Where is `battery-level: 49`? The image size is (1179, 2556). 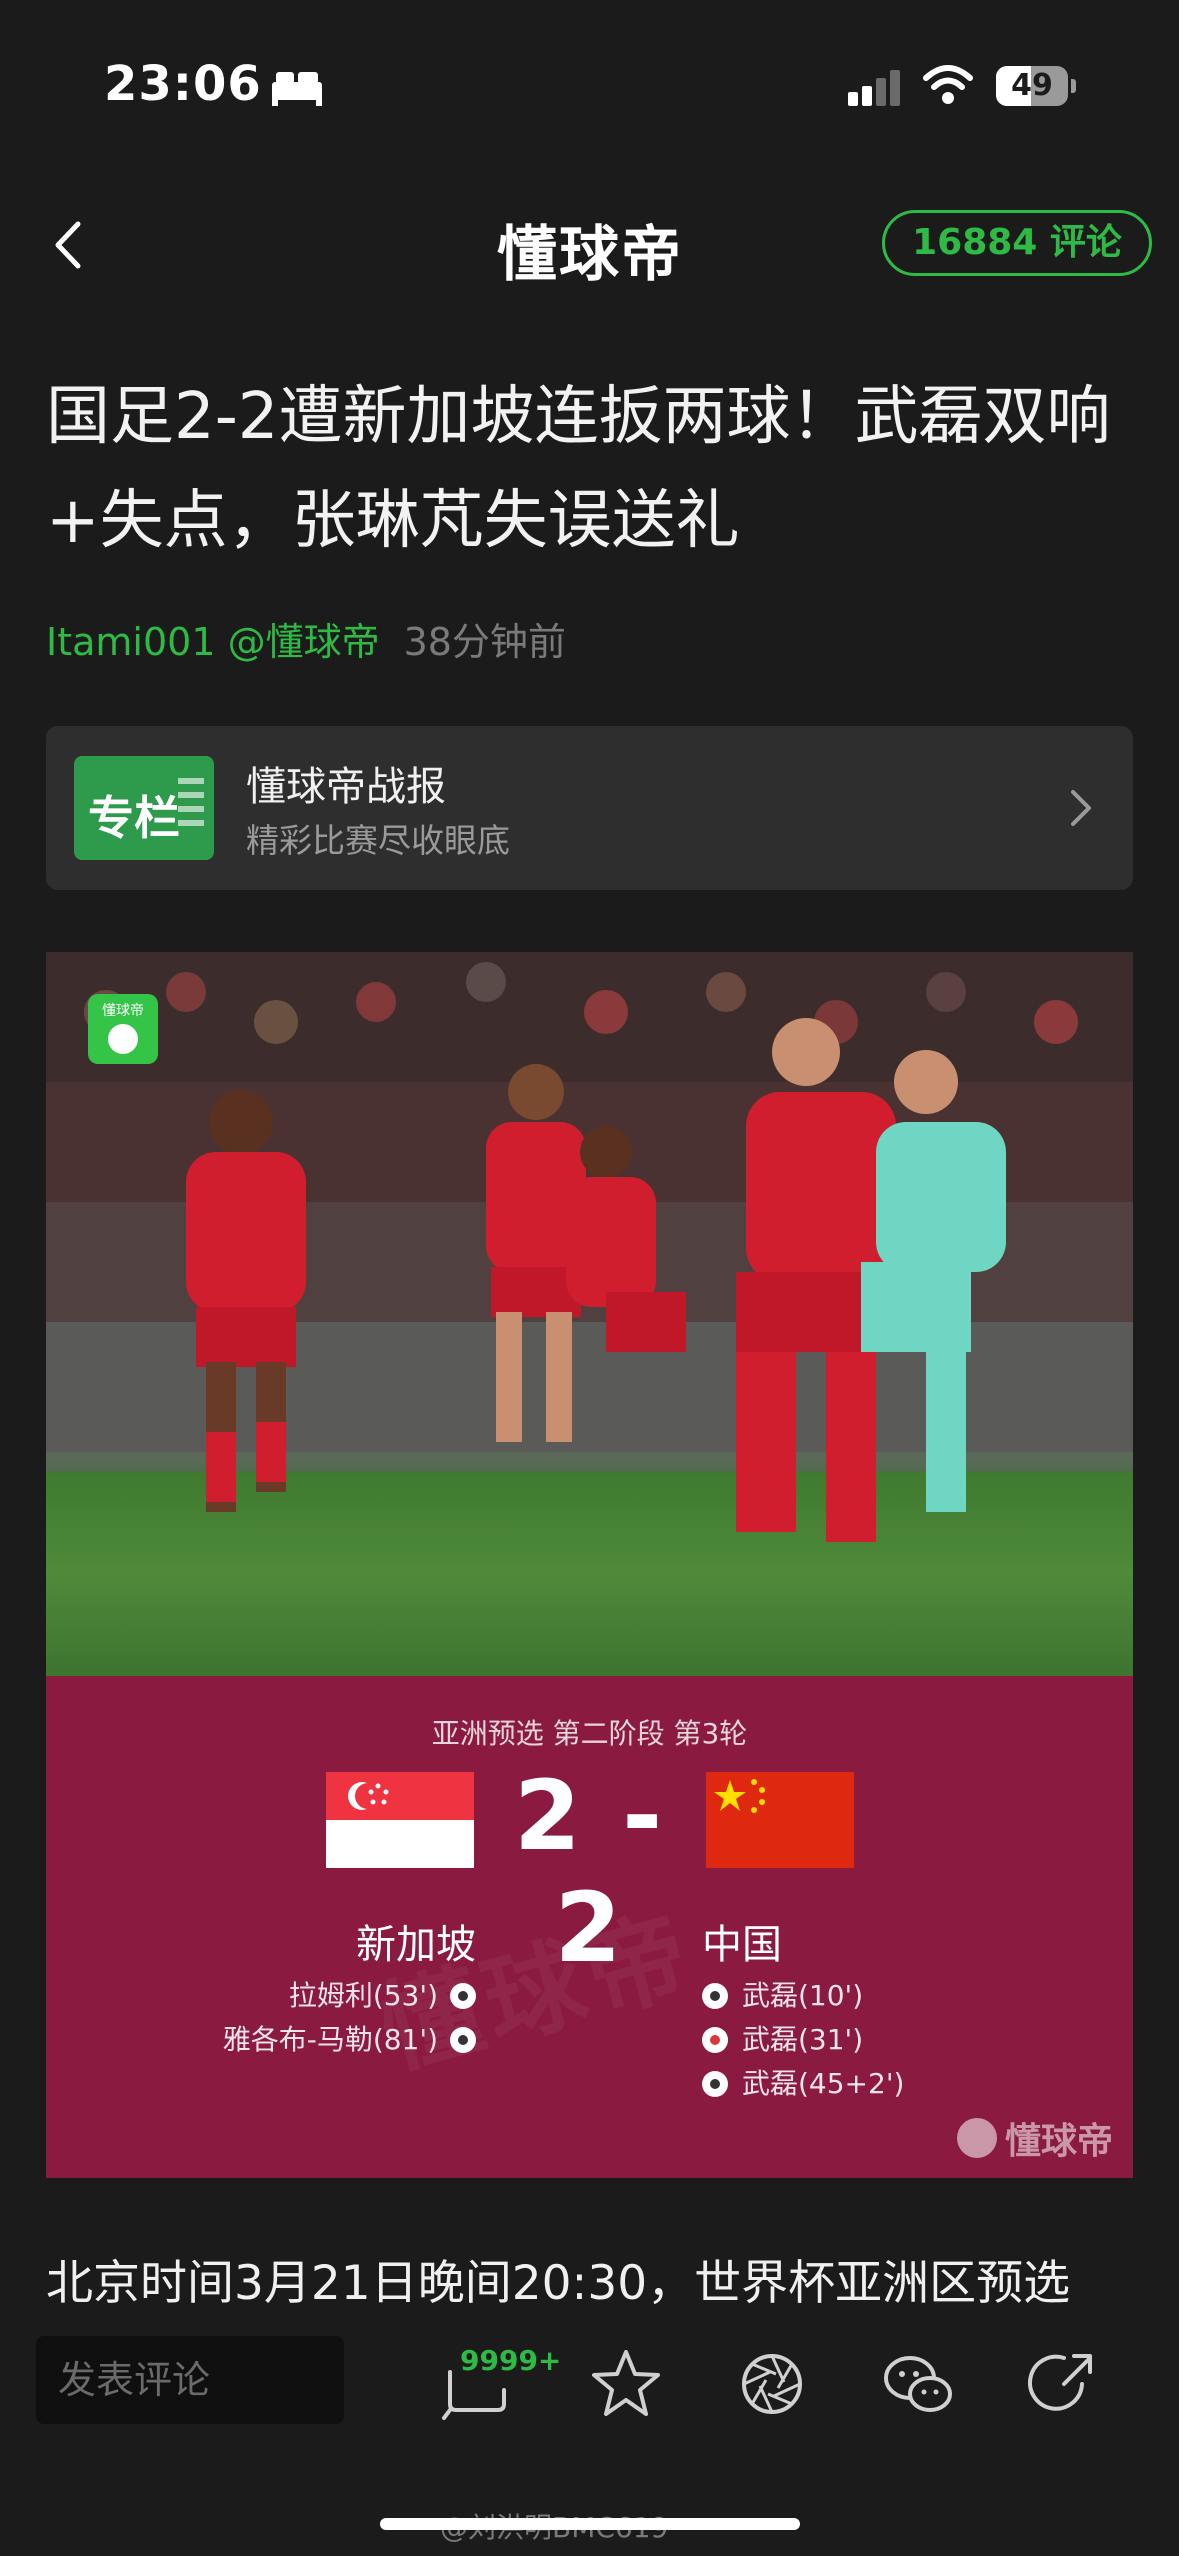 battery-level: 49 is located at coordinates (1032, 85).